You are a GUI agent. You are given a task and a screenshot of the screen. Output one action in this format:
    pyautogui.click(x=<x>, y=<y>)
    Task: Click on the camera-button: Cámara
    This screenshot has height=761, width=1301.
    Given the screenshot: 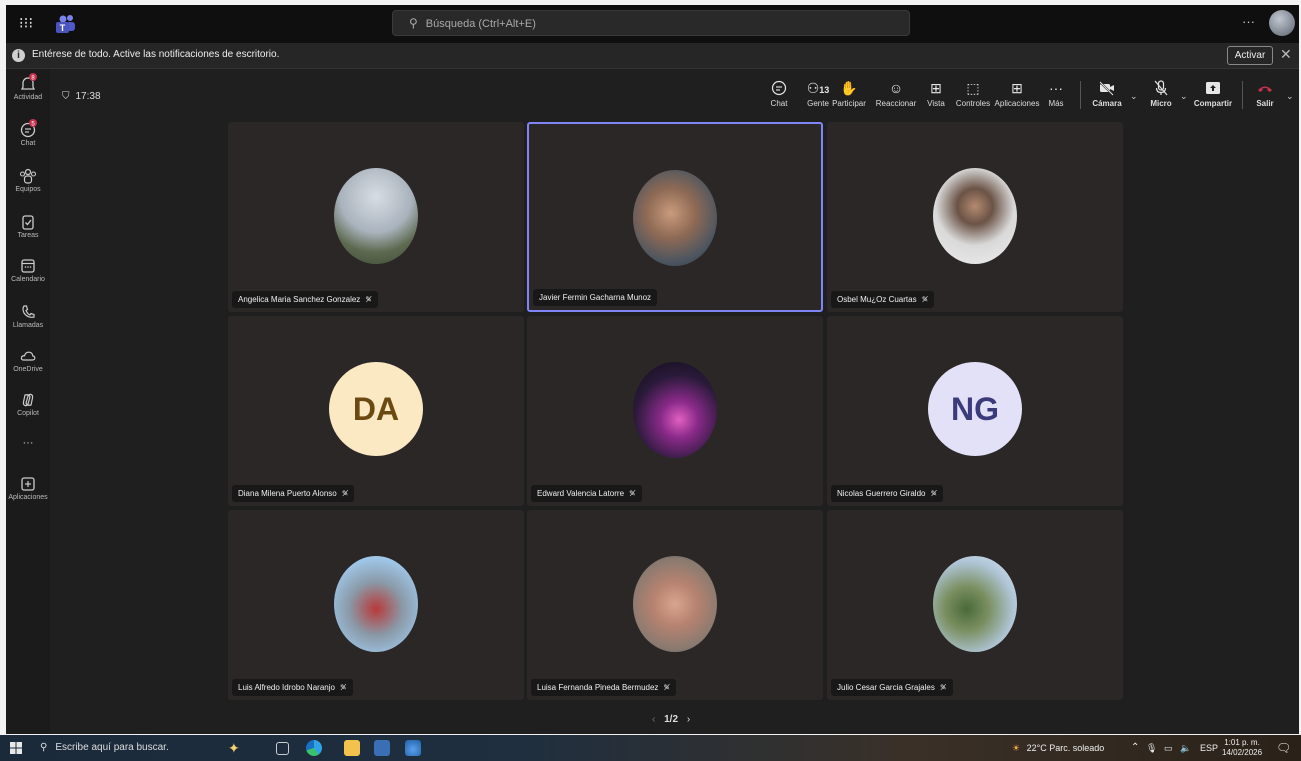 What is the action you would take?
    pyautogui.click(x=1107, y=93)
    